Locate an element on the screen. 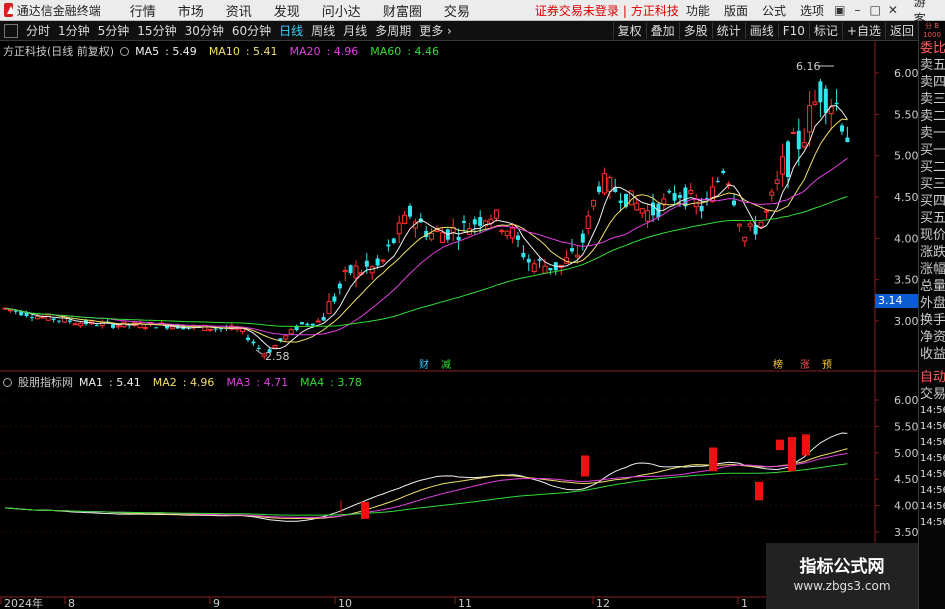  toolbar-button-7: +自选 is located at coordinates (863, 30).